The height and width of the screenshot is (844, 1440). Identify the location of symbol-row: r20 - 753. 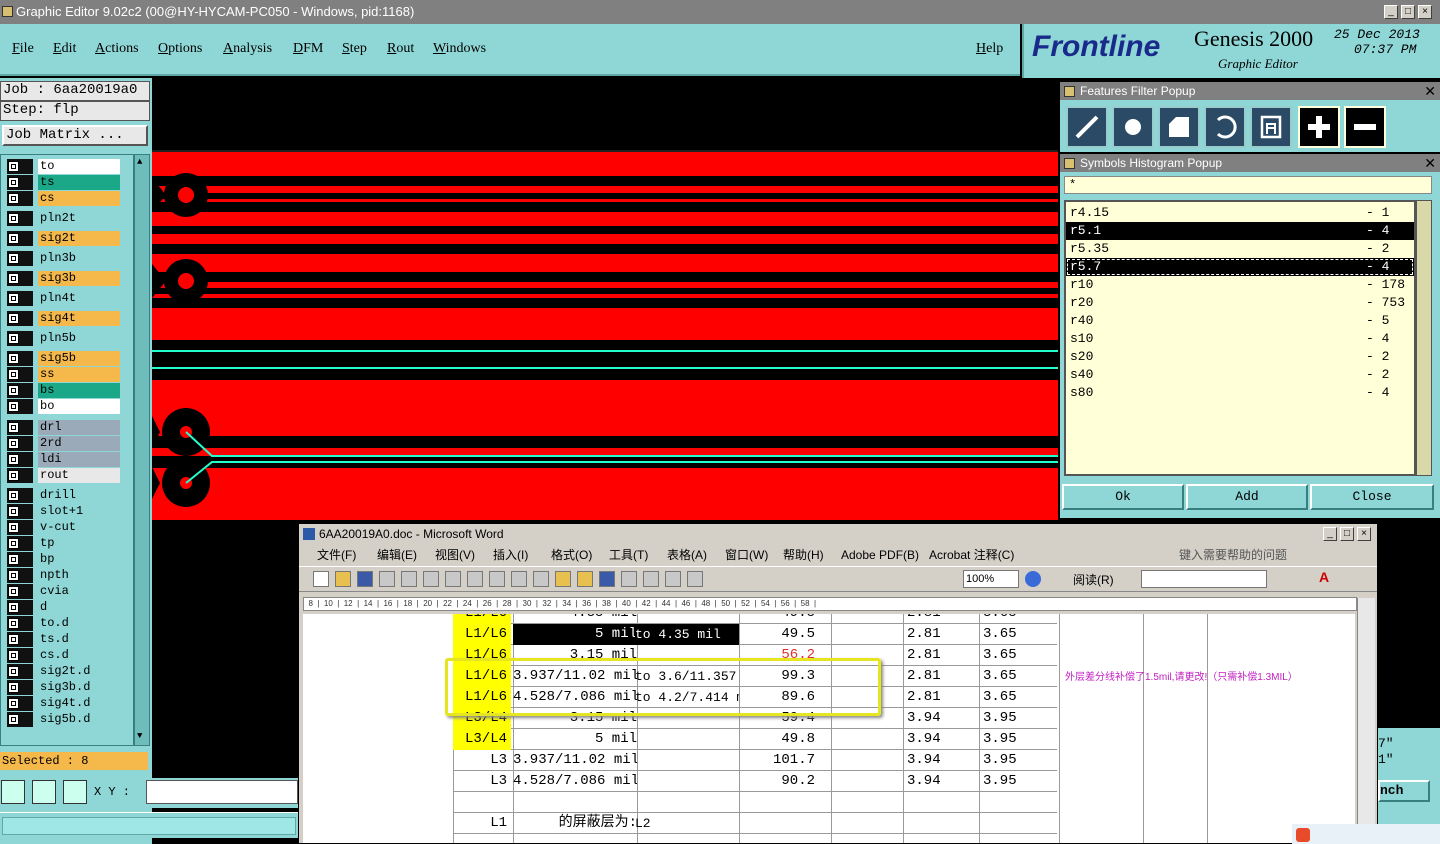
(1240, 303).